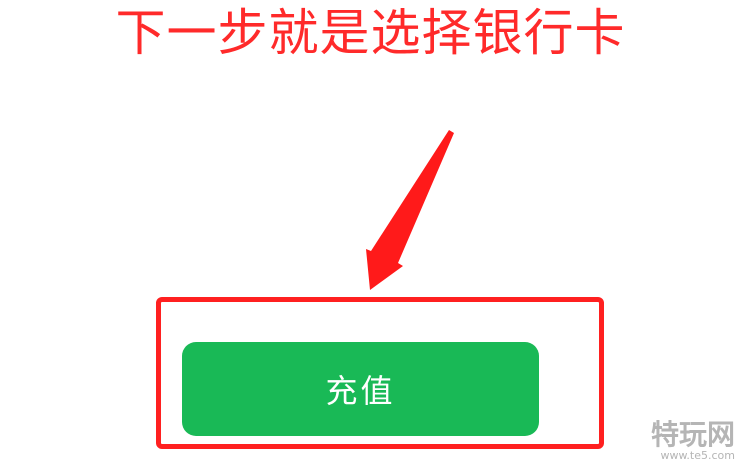 The image size is (741, 463). I want to click on watermark: 特玩网 www.te5.com, so click(692, 440).